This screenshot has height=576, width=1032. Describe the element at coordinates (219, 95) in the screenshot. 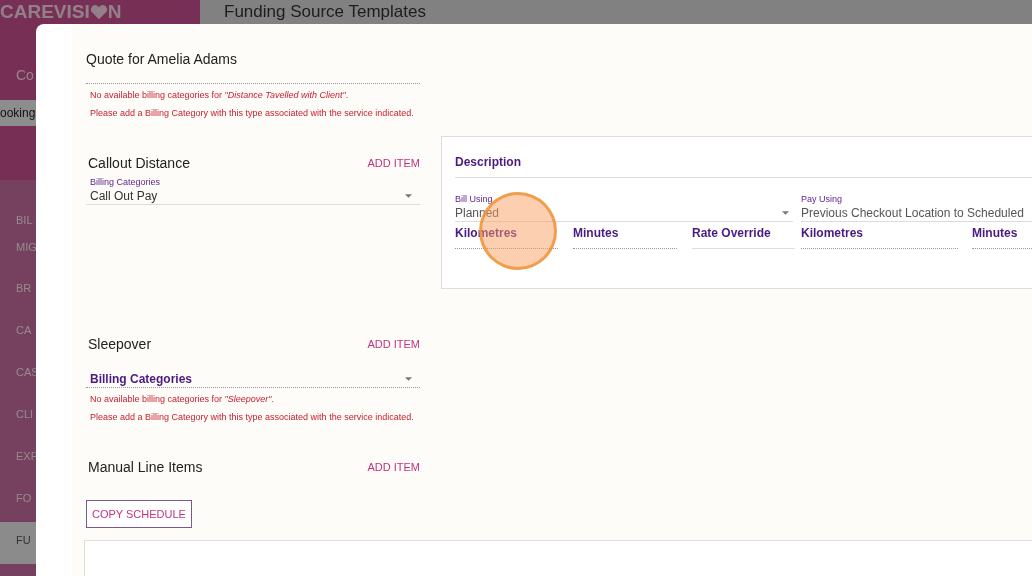

I see `error-message: No available billing categories for "Distance Tavelled with Client".` at that location.